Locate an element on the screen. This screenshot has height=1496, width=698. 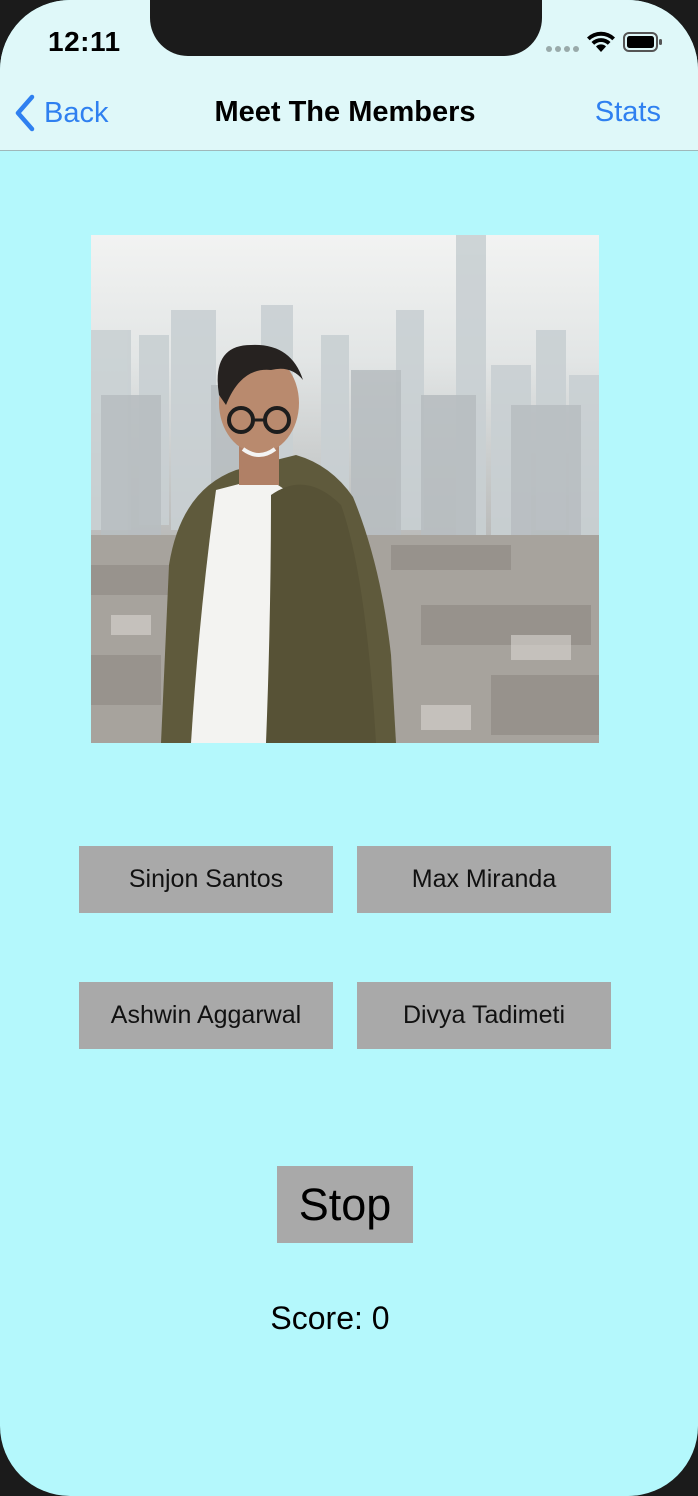
answer-button-4: Divya Tadimeti is located at coordinates (484, 1015).